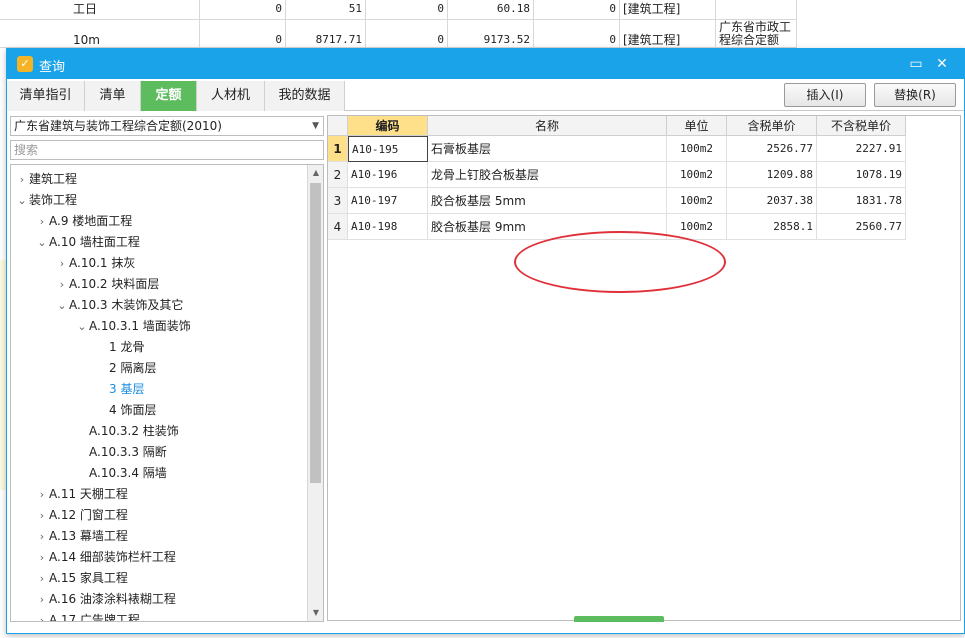  Describe the element at coordinates (231, 96) in the screenshot. I see `tab-labor-material-machine: 人材机` at that location.